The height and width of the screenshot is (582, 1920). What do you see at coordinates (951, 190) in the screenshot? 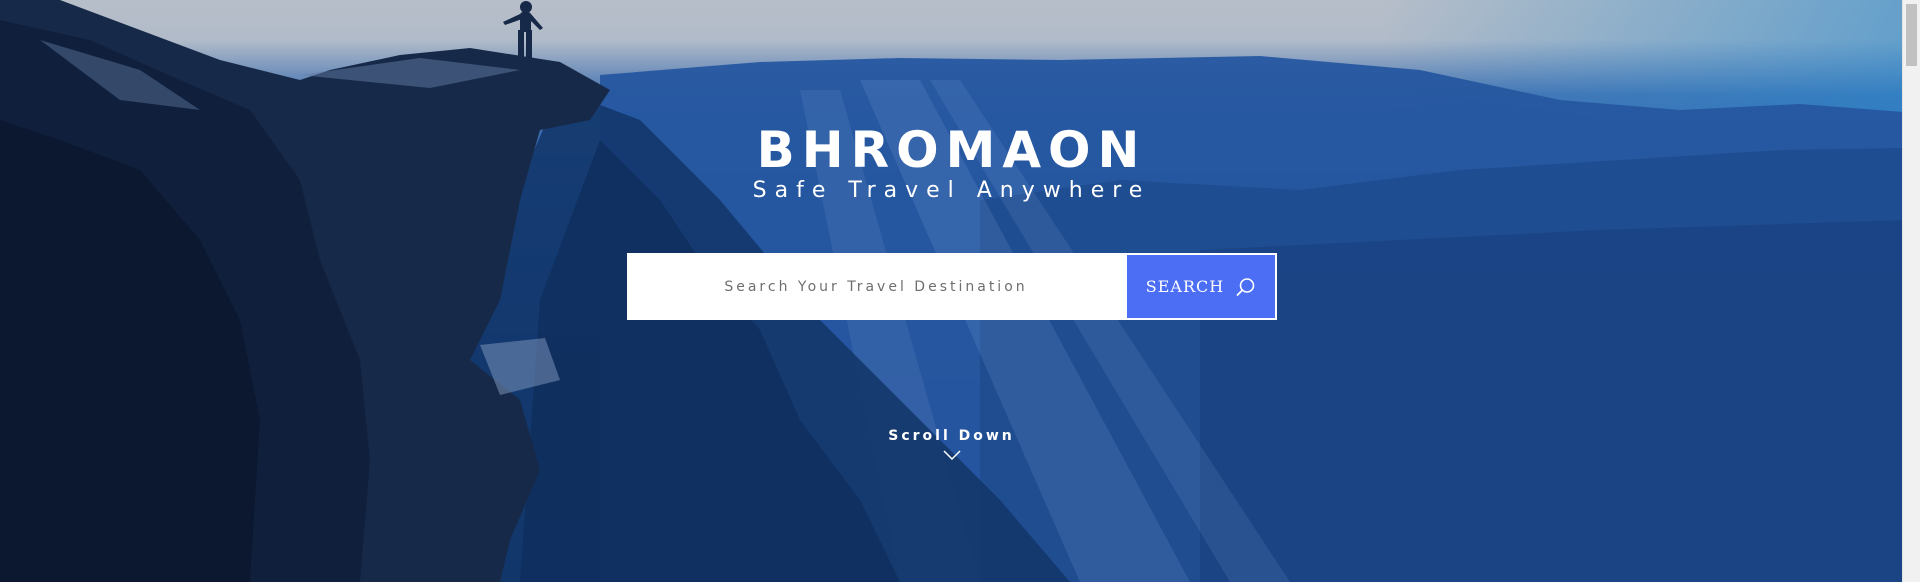
I see `site-tagline: Safe Travel Anywhere` at bounding box center [951, 190].